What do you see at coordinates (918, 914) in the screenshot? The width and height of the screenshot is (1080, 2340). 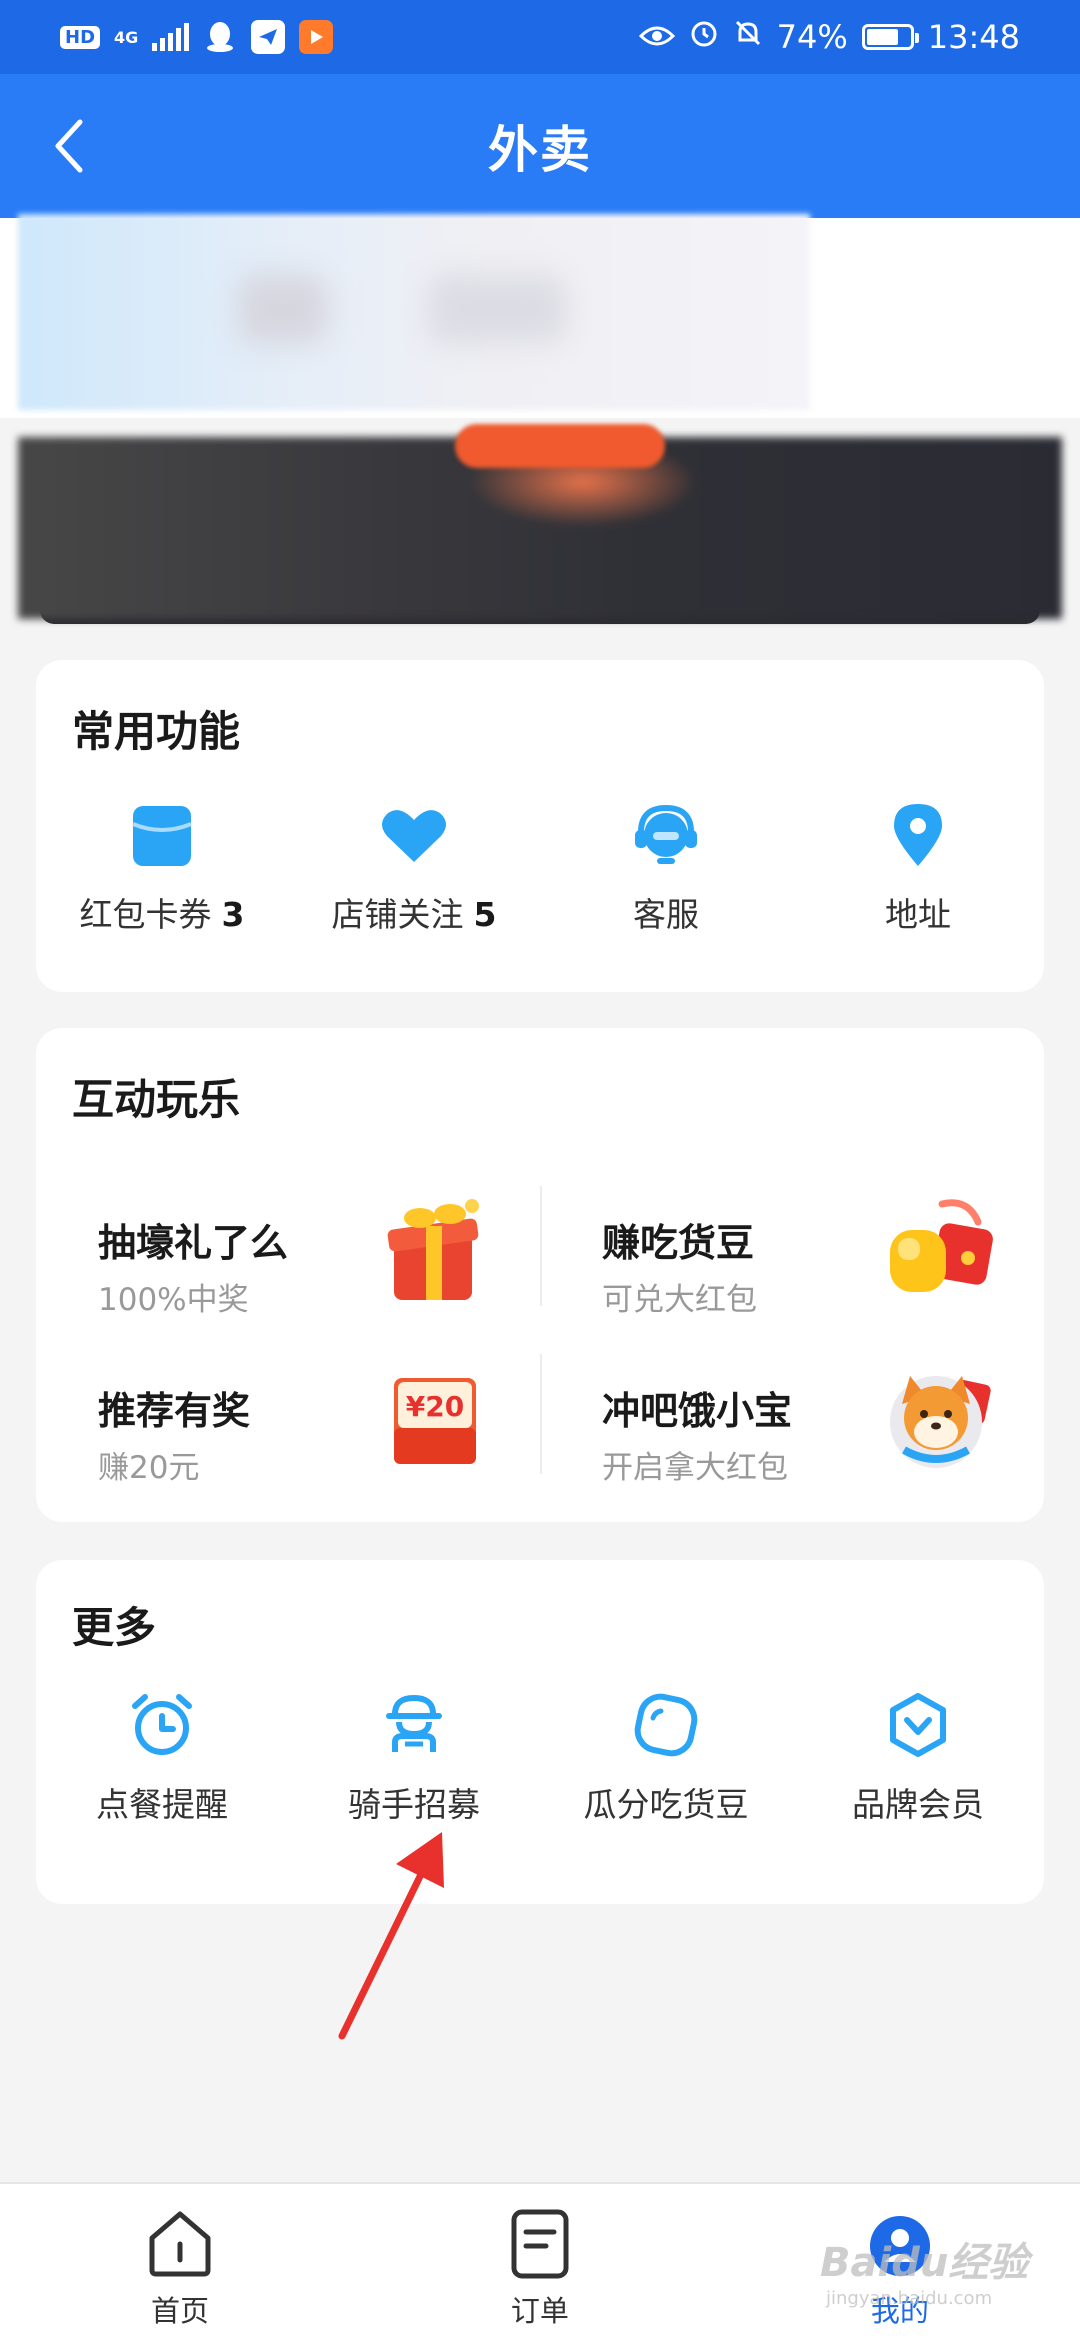 I see `address-label: 地址` at bounding box center [918, 914].